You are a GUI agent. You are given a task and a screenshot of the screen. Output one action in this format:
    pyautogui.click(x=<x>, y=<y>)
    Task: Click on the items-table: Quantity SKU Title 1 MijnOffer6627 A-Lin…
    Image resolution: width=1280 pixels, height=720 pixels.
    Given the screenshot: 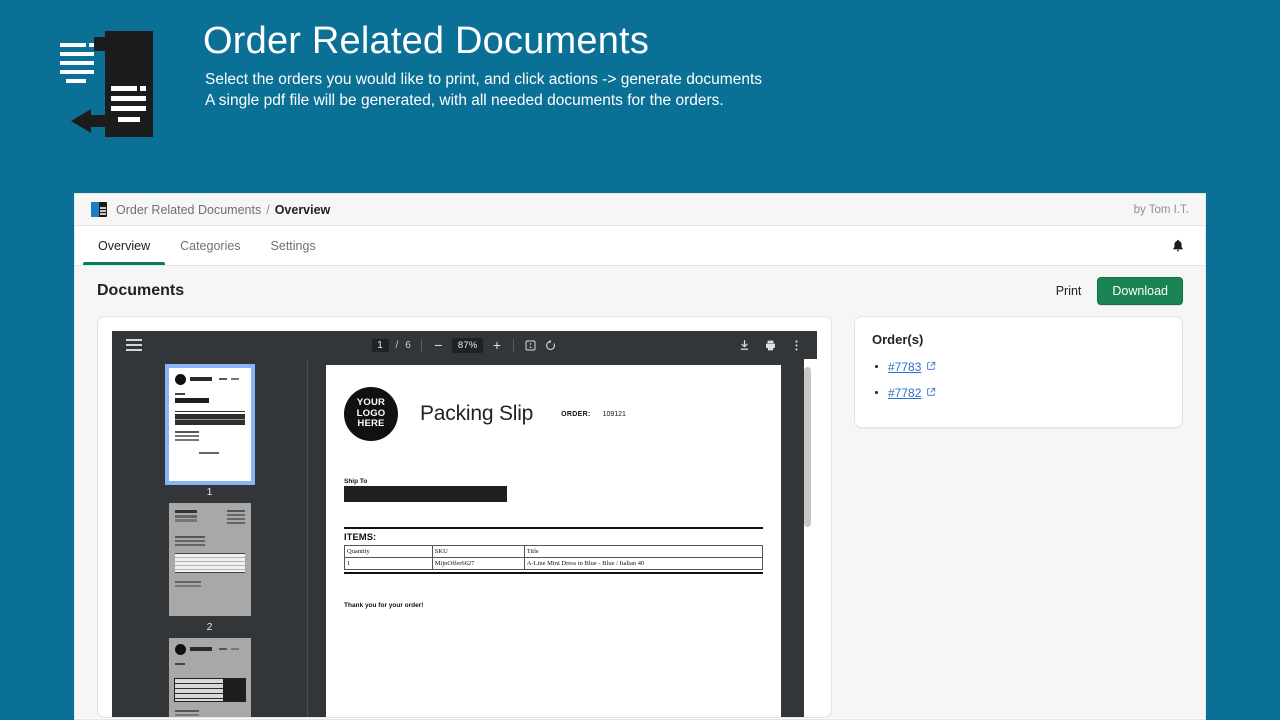 What is the action you would take?
    pyautogui.click(x=554, y=557)
    